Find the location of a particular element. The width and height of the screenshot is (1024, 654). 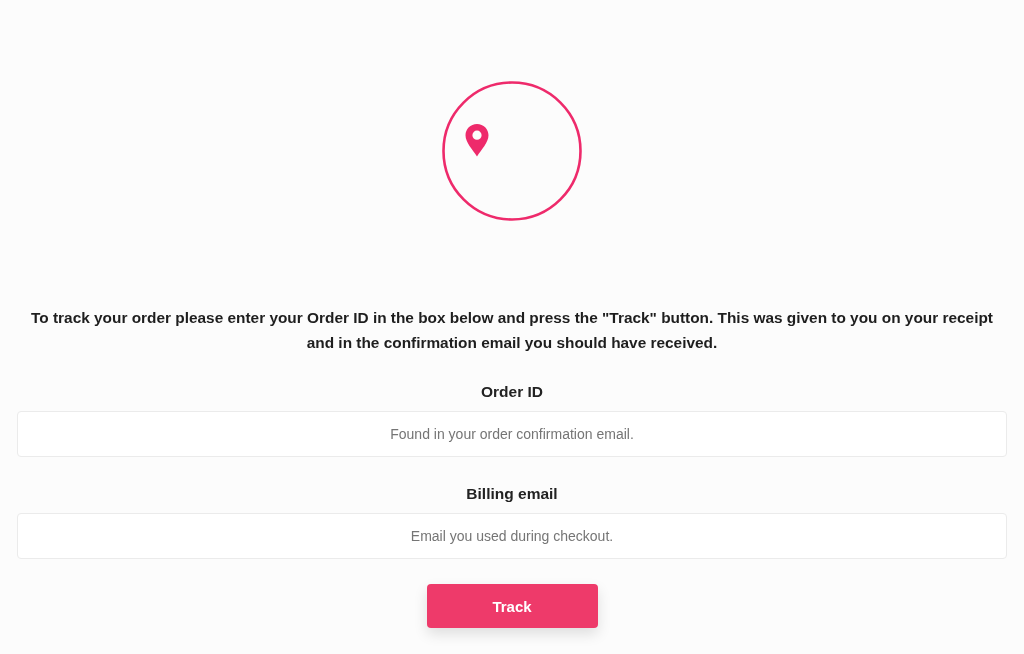

input-field: Found in your order confirmation email. is located at coordinates (512, 434).